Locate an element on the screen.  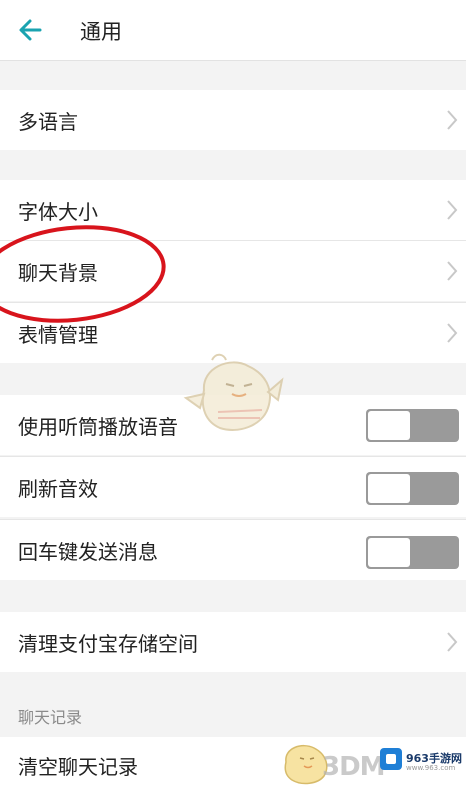
watermark-site-url: www.963.com is located at coordinates (431, 768).